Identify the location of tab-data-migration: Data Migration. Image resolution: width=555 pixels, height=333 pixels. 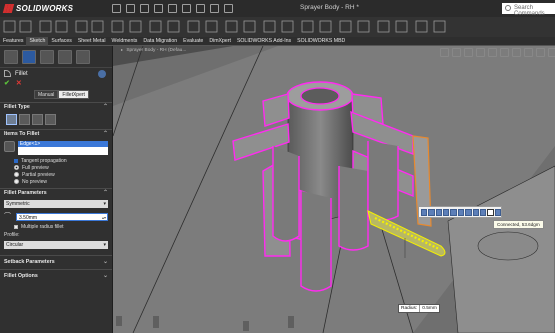
(160, 41).